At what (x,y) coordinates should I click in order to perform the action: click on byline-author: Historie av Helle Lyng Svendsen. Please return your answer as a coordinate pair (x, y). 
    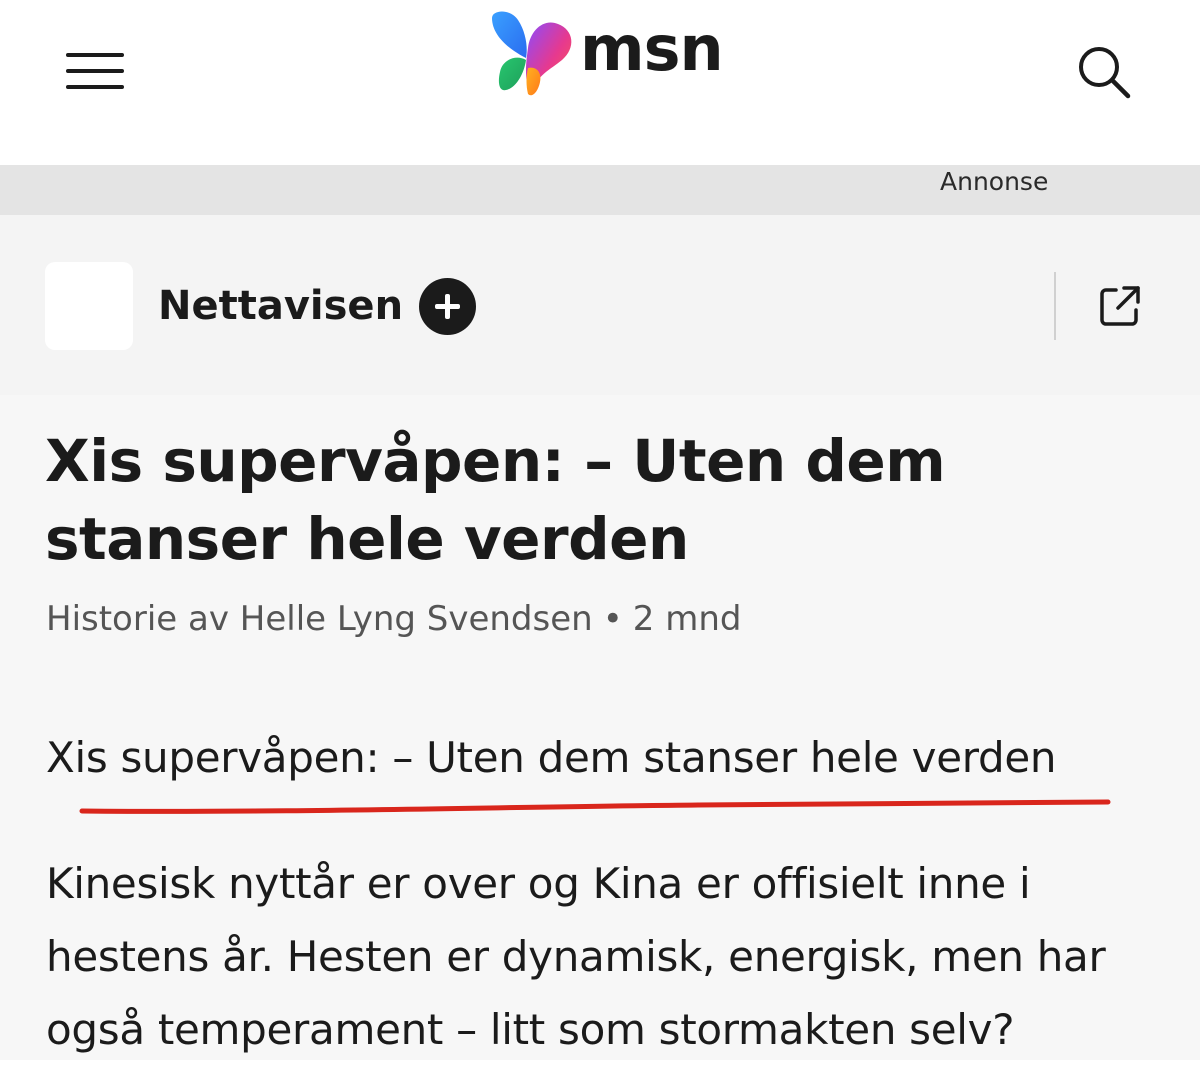
    Looking at the image, I should click on (319, 619).